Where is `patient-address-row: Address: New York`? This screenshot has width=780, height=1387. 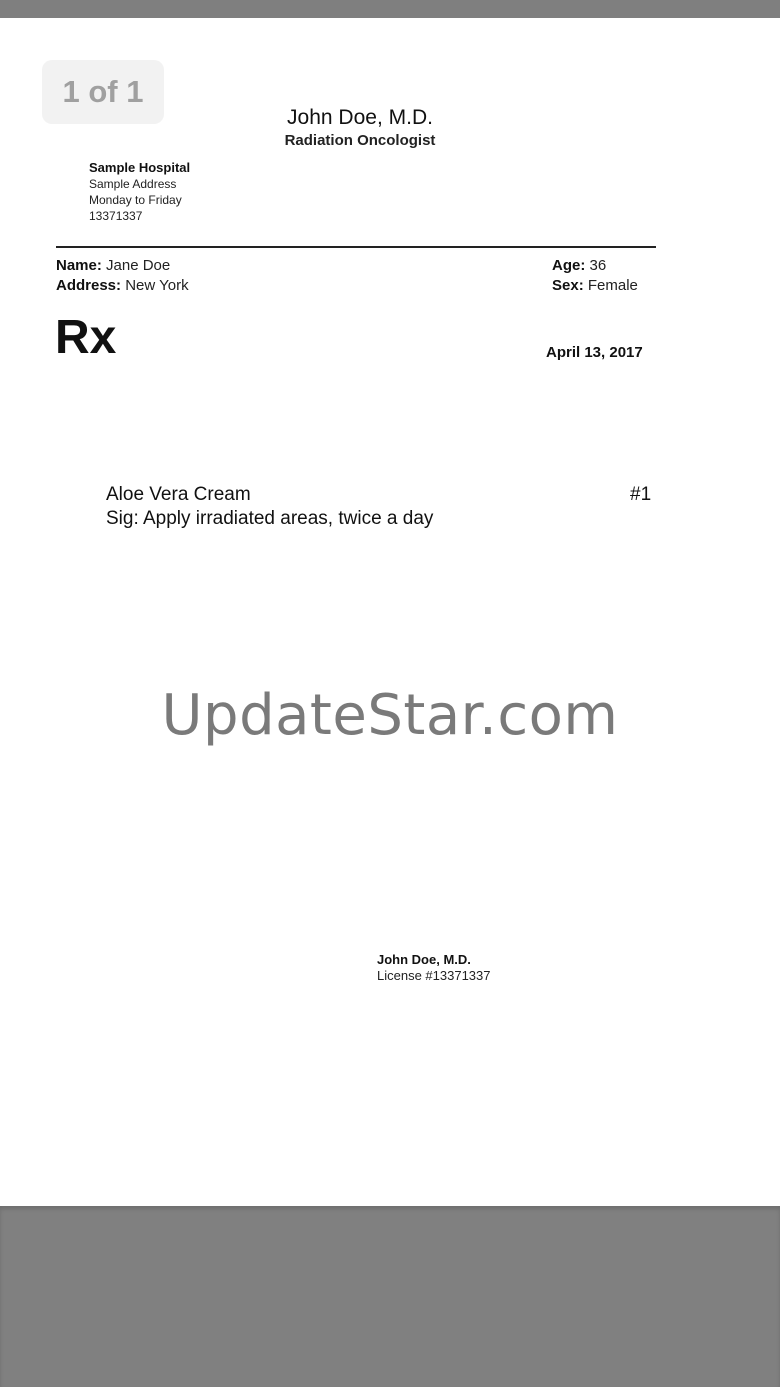 patient-address-row: Address: New York is located at coordinates (122, 286).